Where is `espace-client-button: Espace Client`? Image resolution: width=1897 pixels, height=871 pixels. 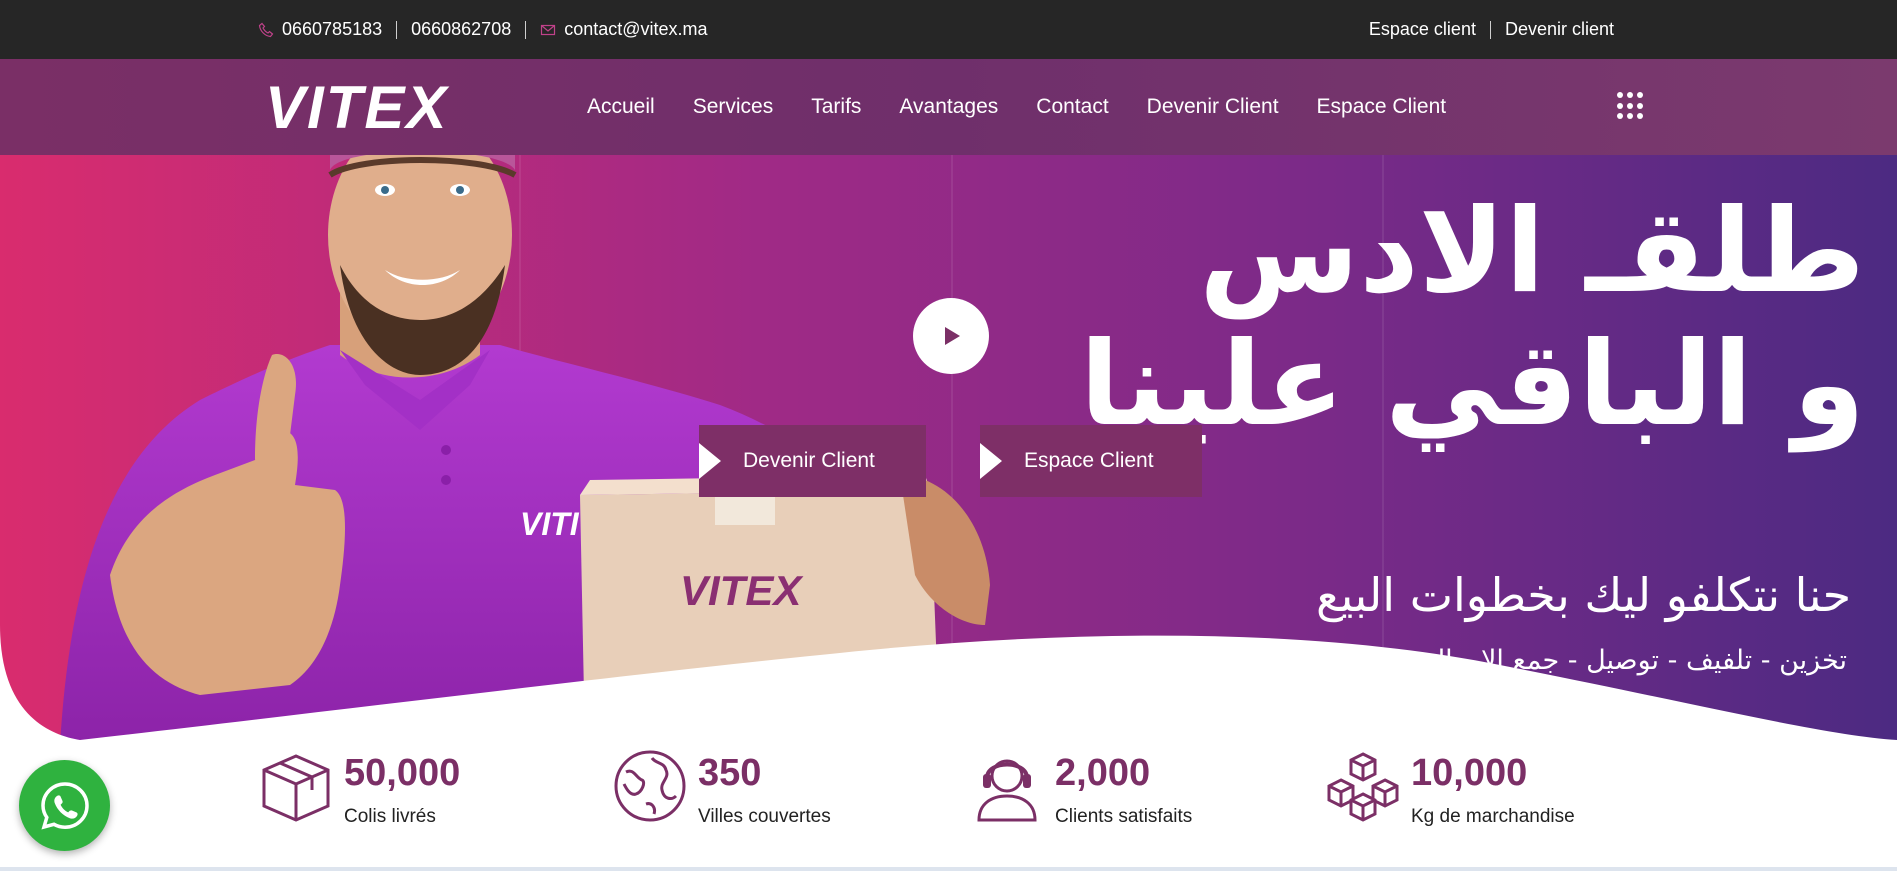
espace-client-button: Espace Client is located at coordinates (1091, 461).